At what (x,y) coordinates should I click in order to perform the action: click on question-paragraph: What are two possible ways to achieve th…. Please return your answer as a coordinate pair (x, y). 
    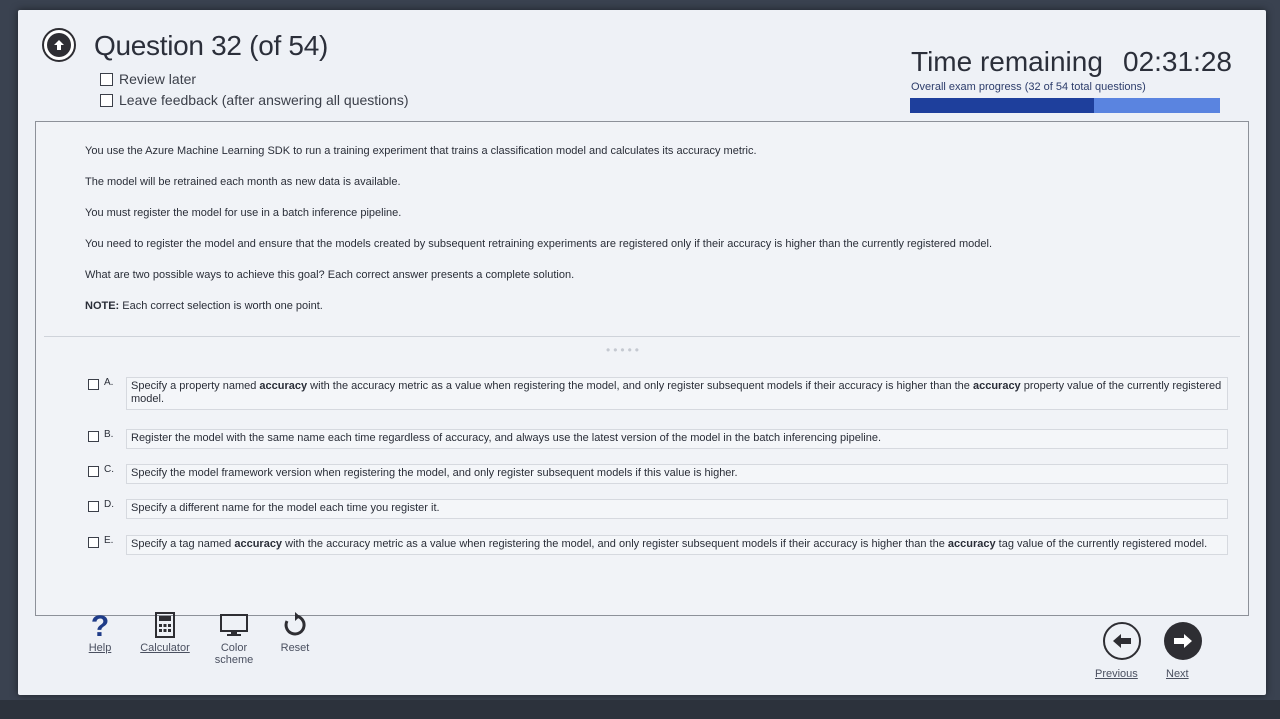
    Looking at the image, I should click on (330, 275).